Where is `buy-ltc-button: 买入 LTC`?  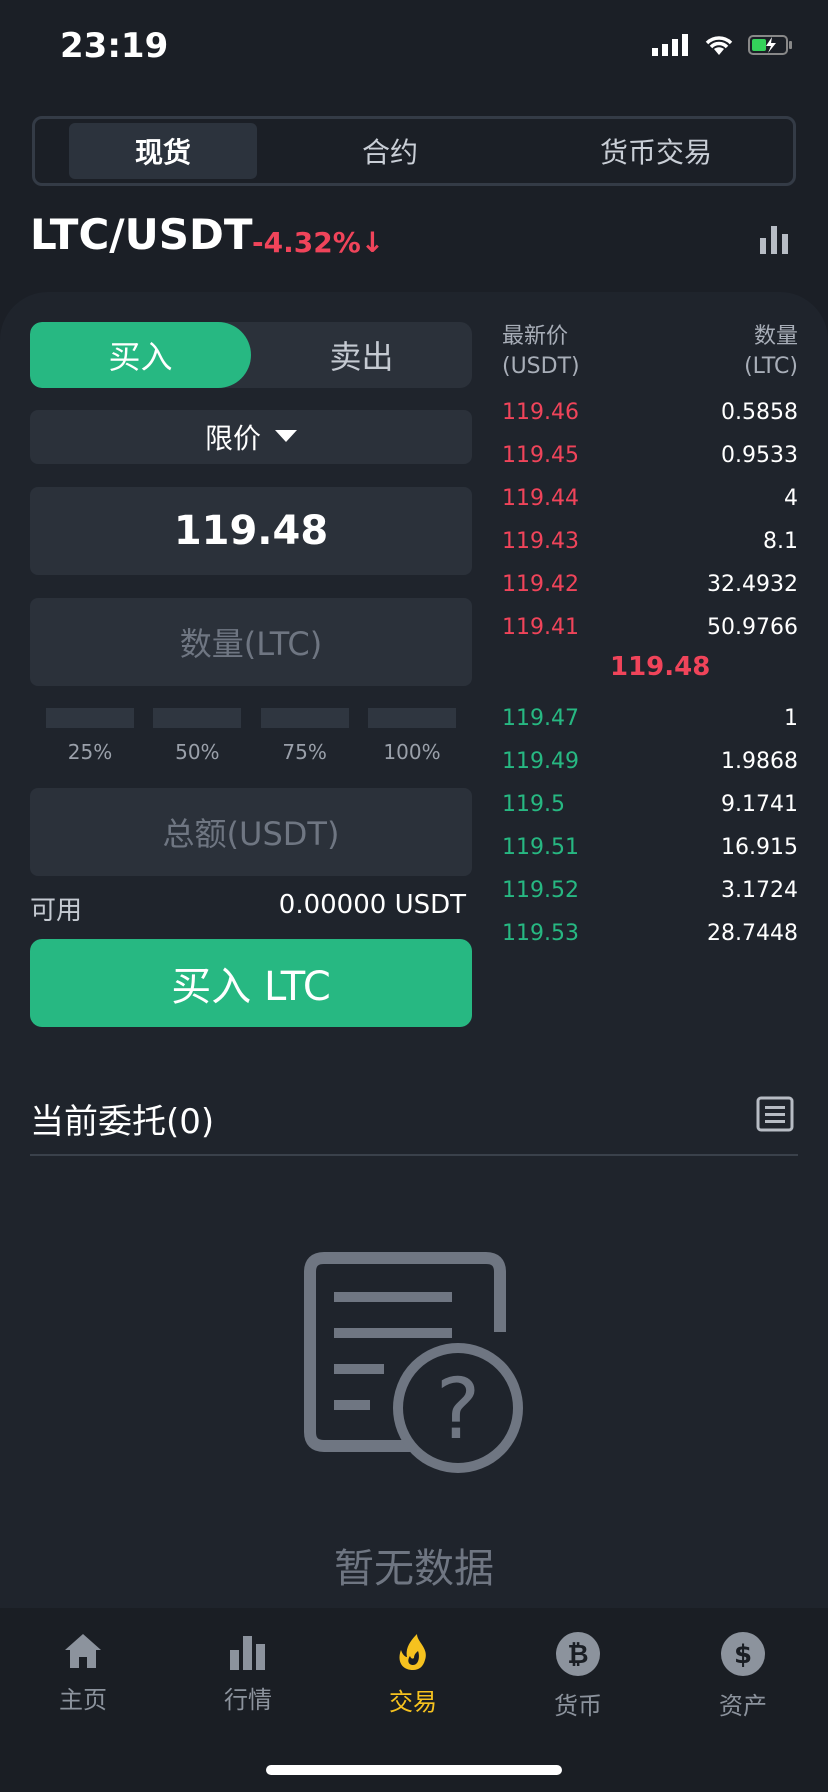
buy-ltc-button: 买入 LTC is located at coordinates (251, 983).